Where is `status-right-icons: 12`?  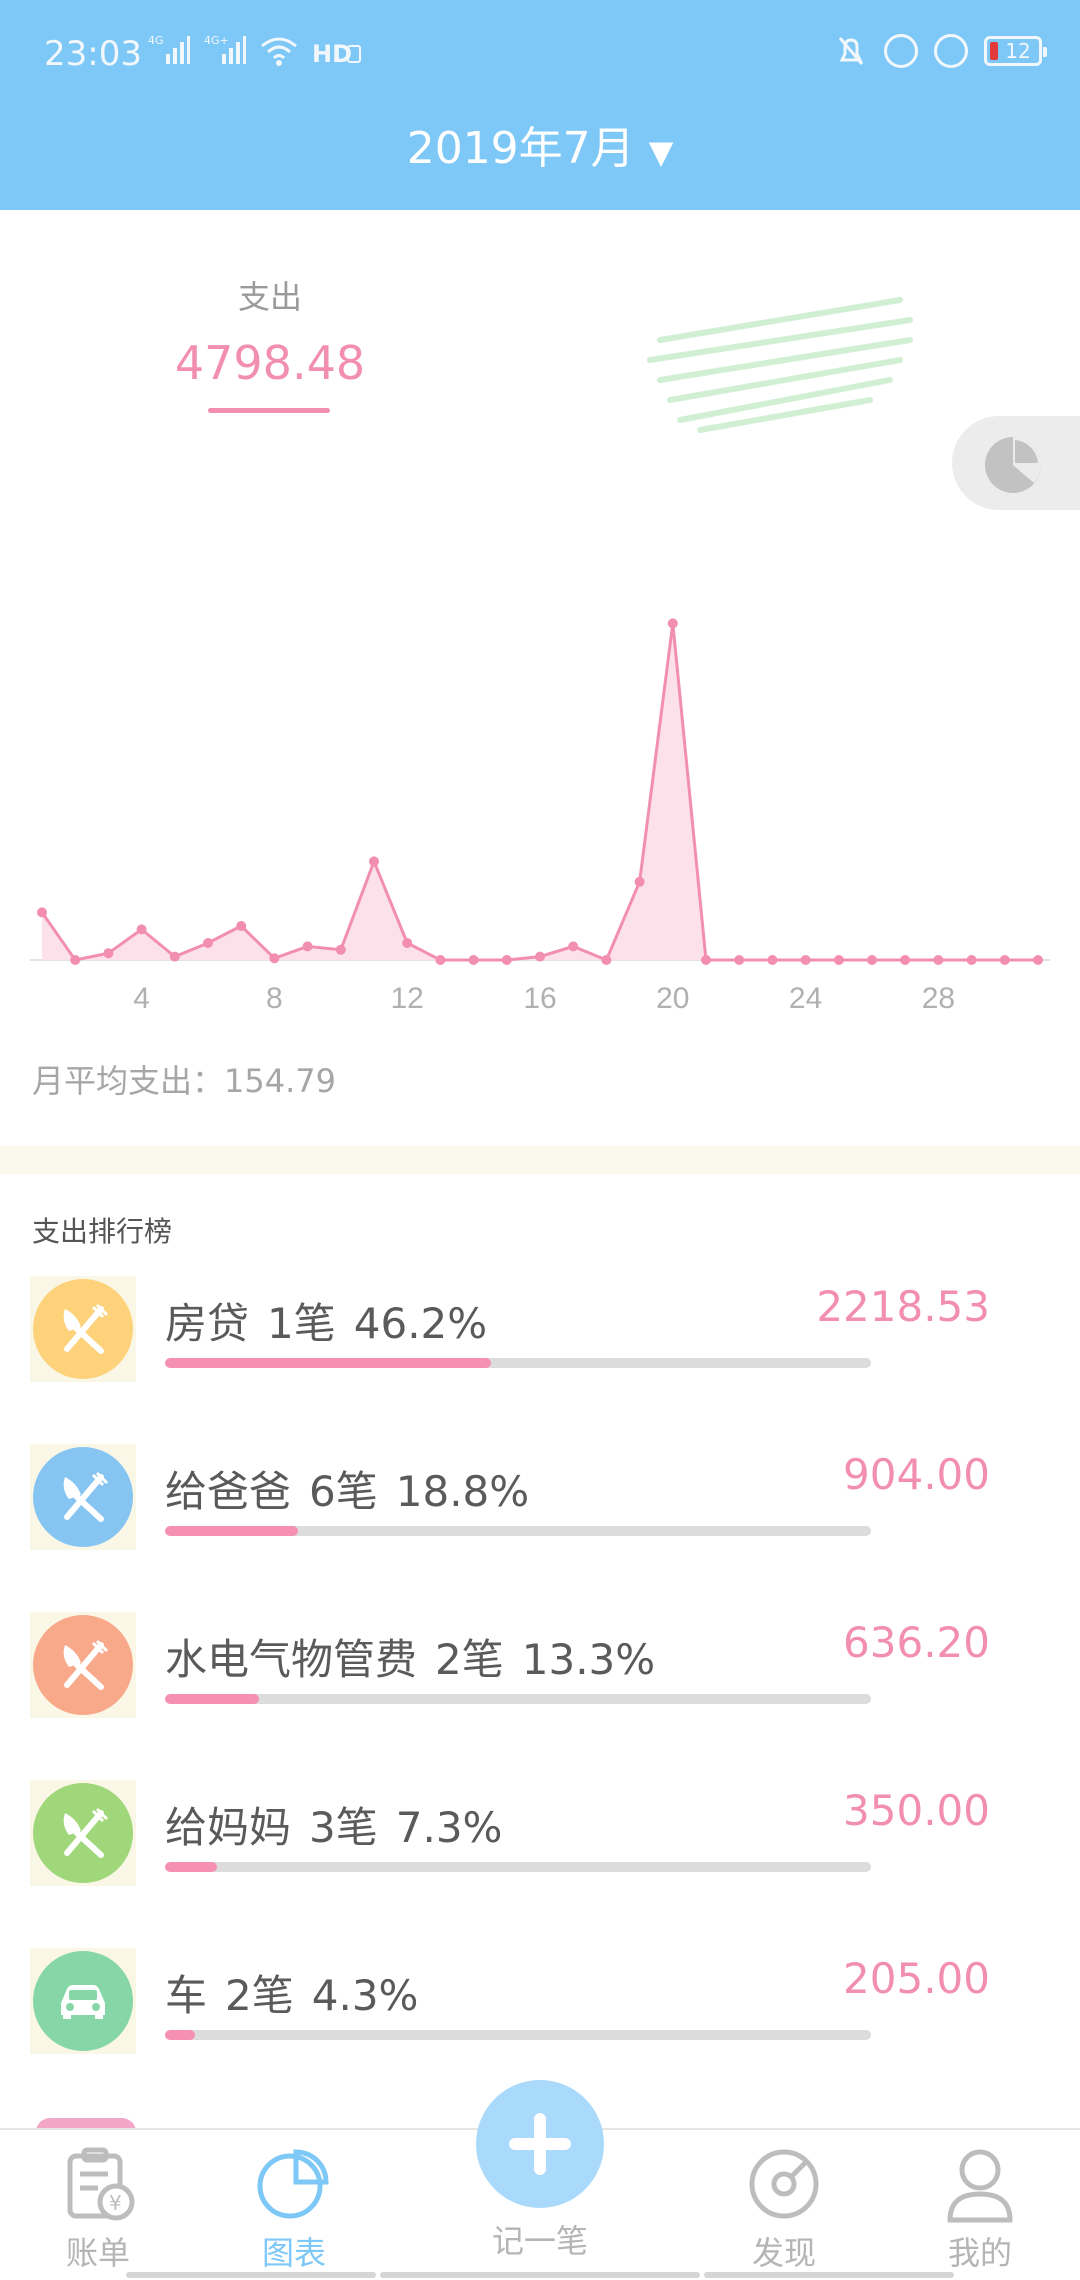 status-right-icons: 12 is located at coordinates (940, 51).